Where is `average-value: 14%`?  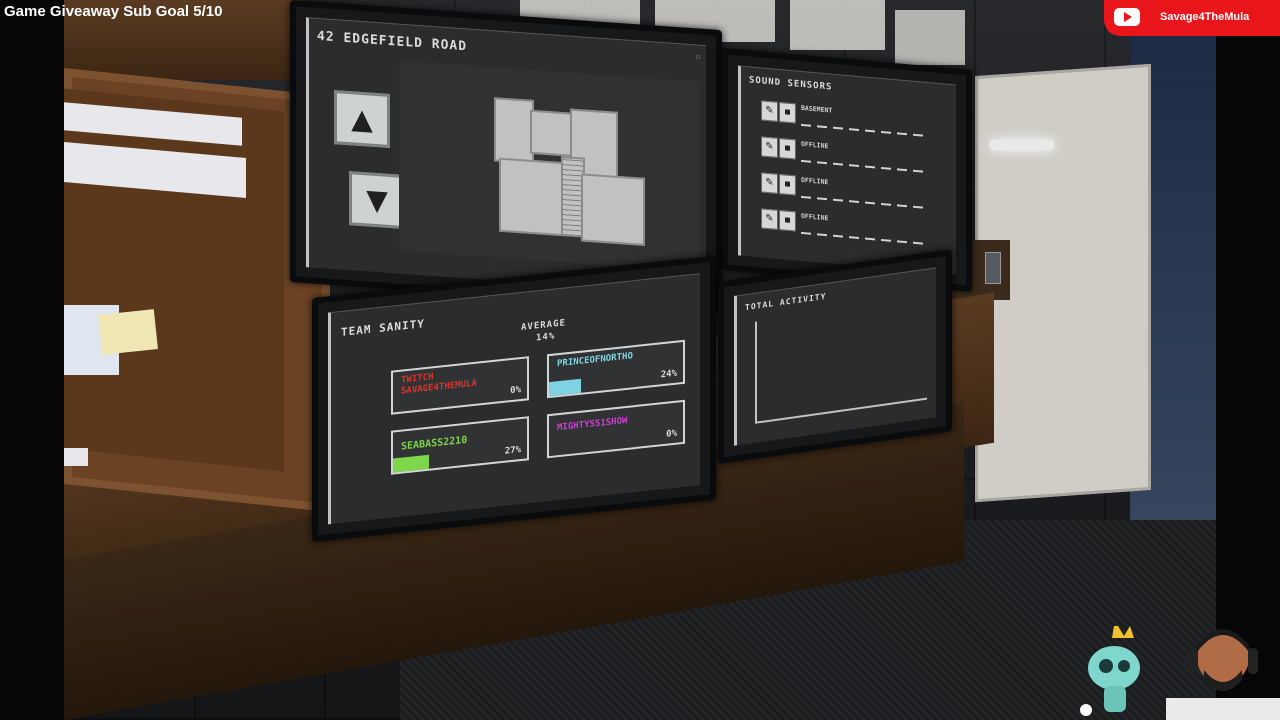
average-value: 14% is located at coordinates (546, 337).